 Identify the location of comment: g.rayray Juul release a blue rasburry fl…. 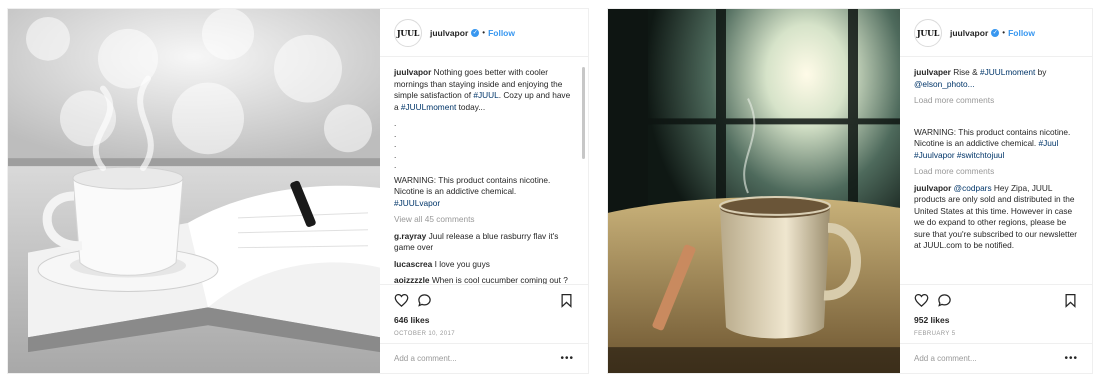
(484, 242).